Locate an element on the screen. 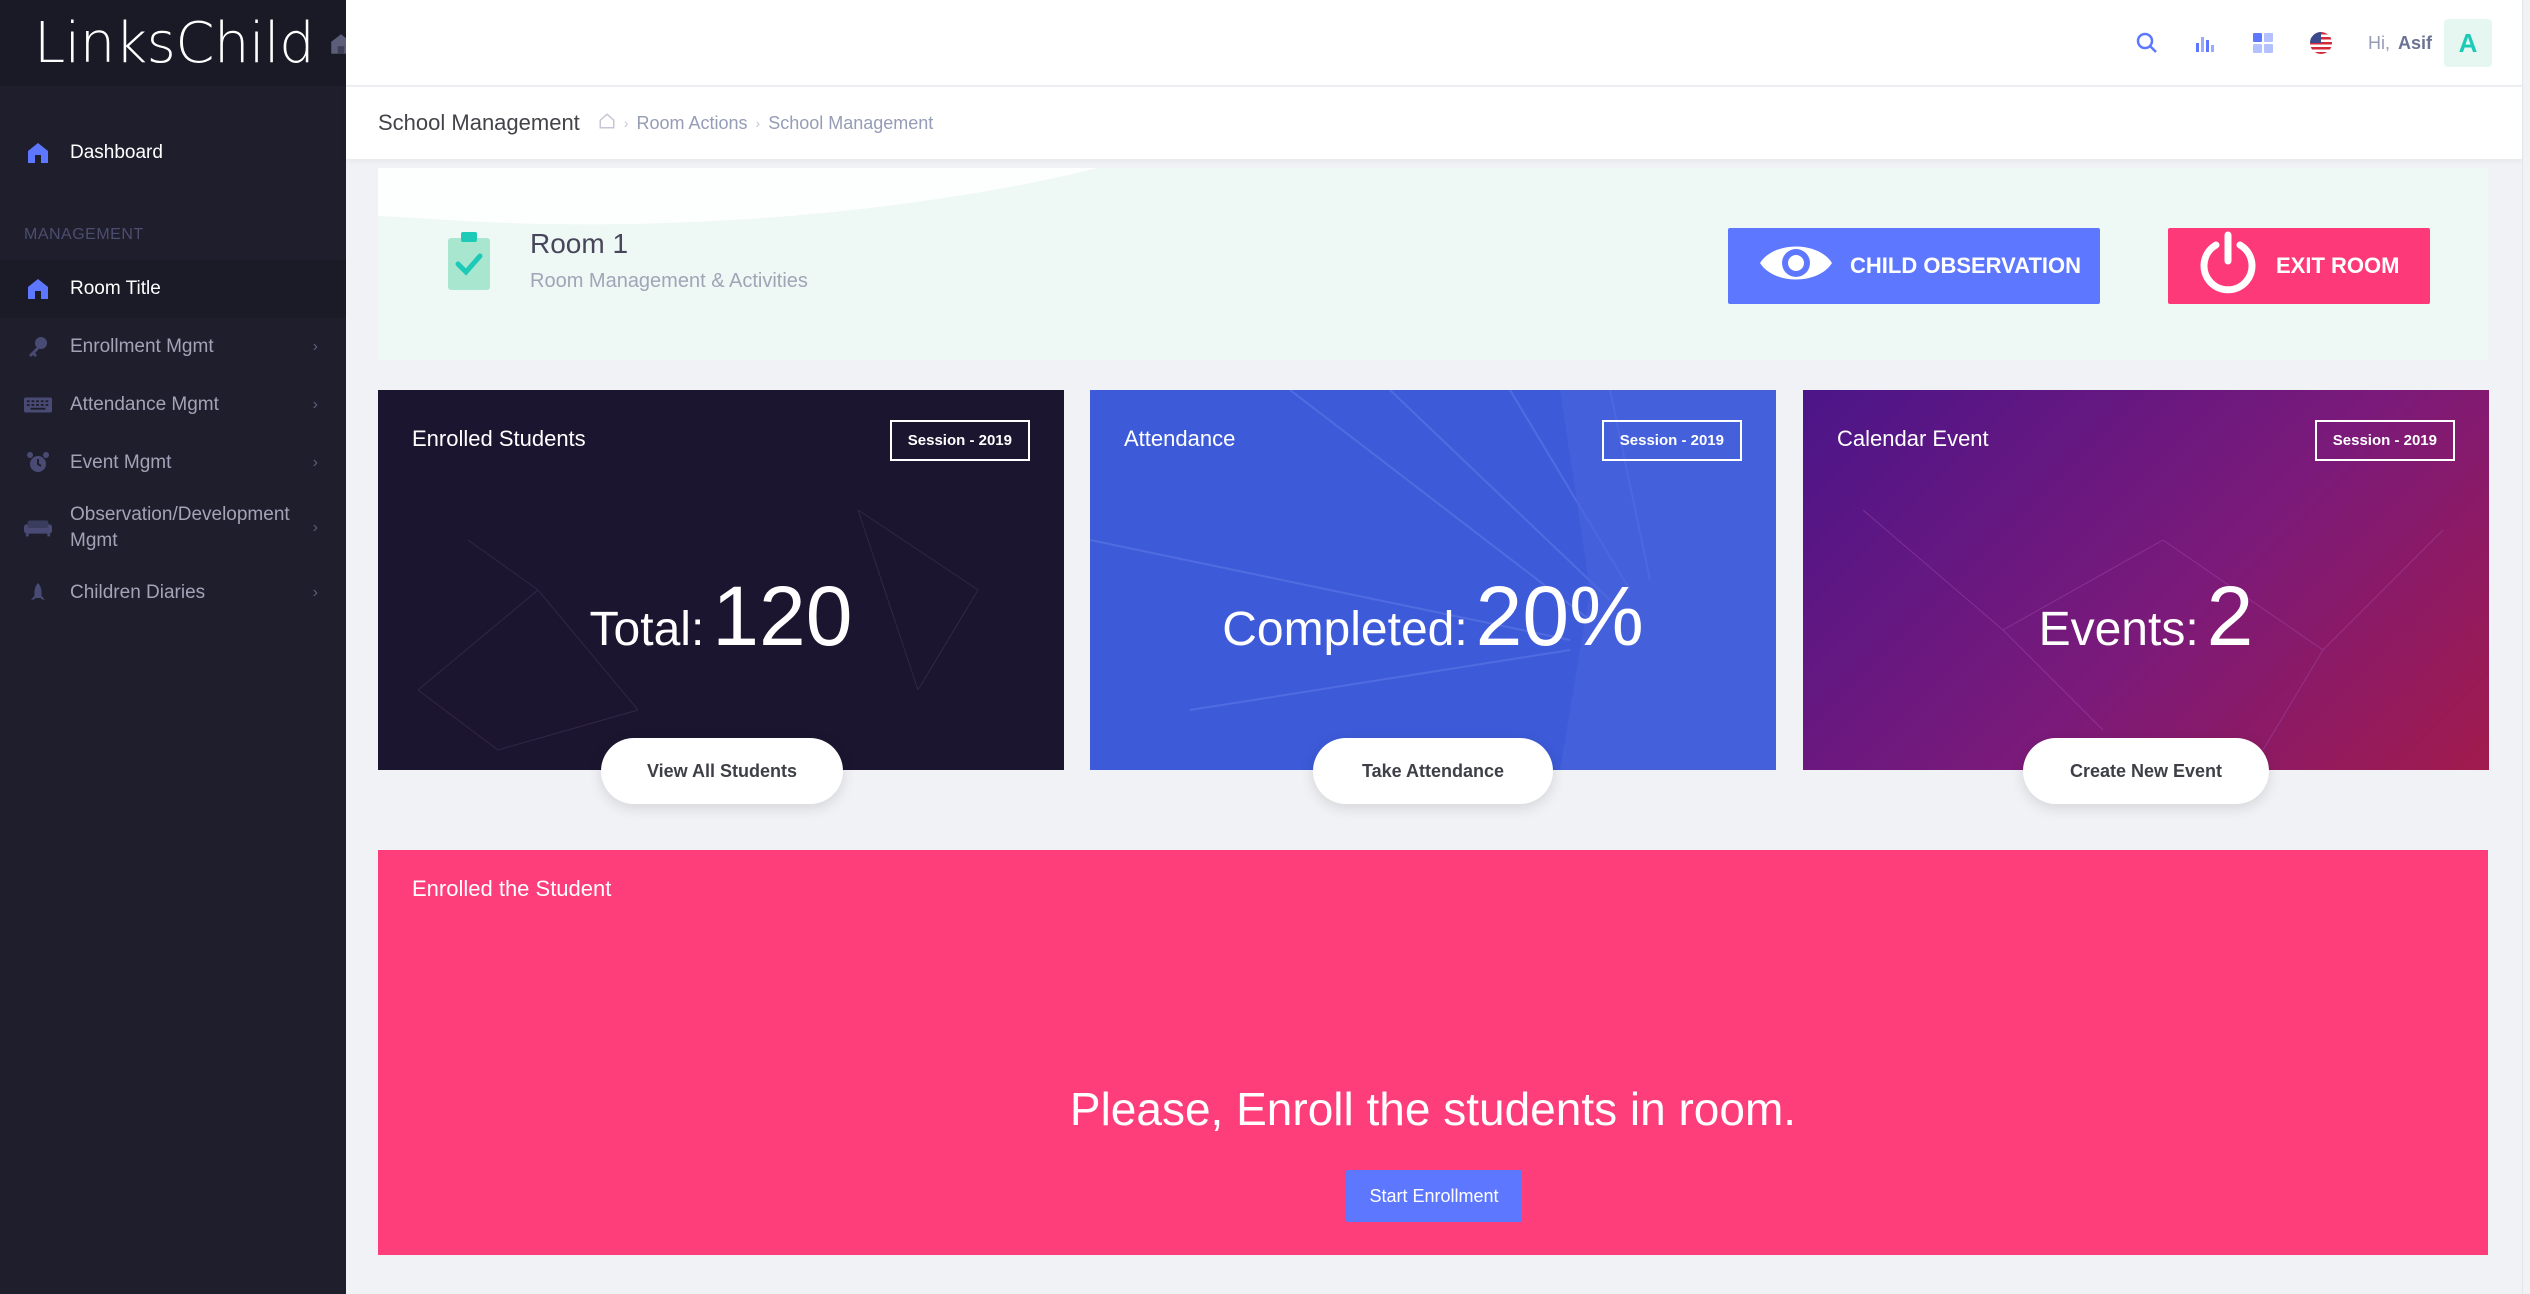  card-title: Enrolled Students is located at coordinates (499, 438).